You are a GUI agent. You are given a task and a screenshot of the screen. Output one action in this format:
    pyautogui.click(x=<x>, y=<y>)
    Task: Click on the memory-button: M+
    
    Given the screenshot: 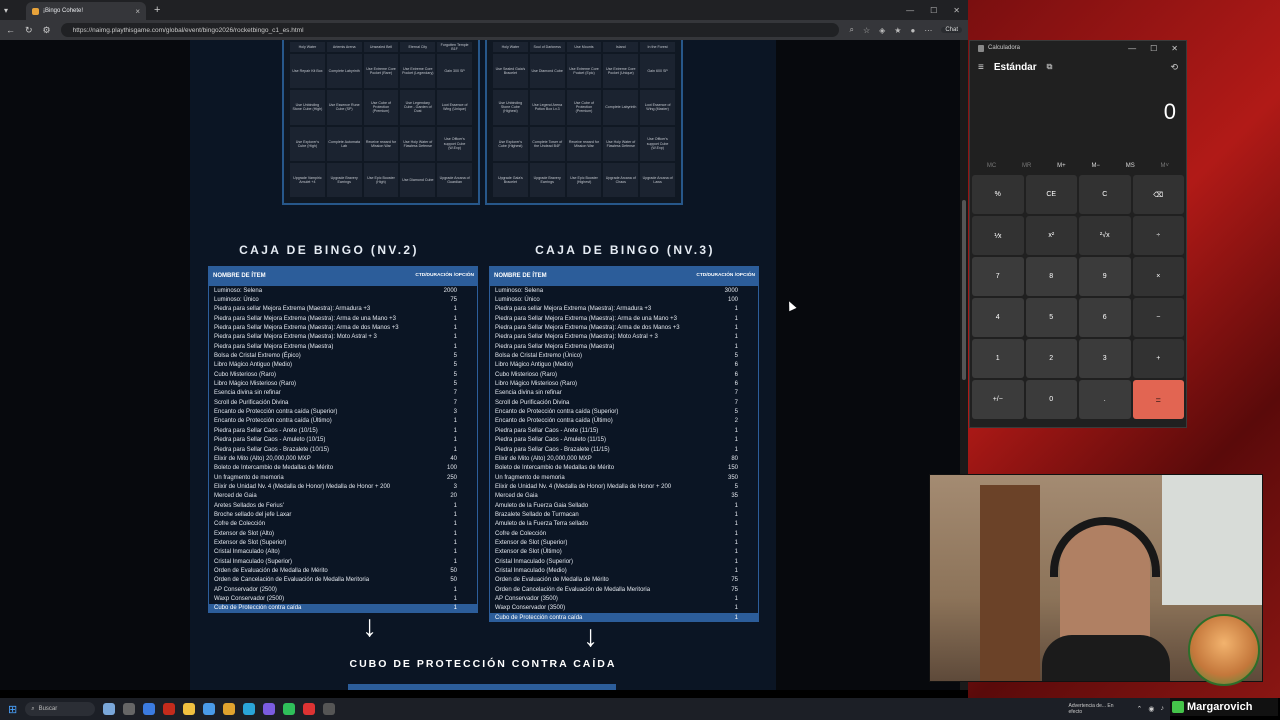 What is the action you would take?
    pyautogui.click(x=1061, y=166)
    